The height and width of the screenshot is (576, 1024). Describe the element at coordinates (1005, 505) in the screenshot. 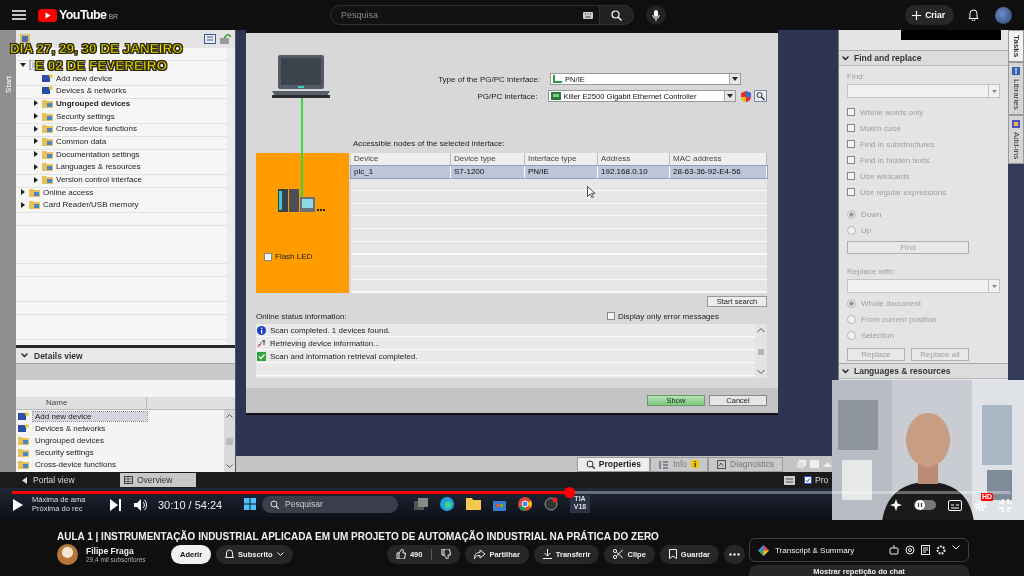

I see `exit-fullscreen-icon` at that location.